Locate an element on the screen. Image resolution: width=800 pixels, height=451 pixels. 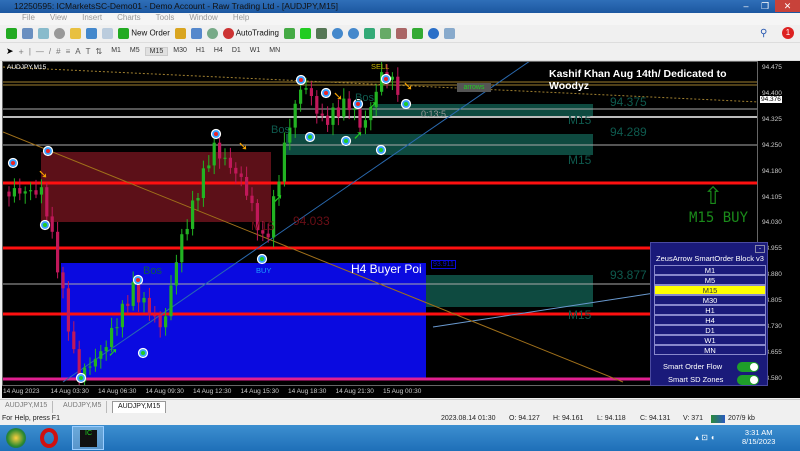
tester-icon is located at coordinates (107, 33).